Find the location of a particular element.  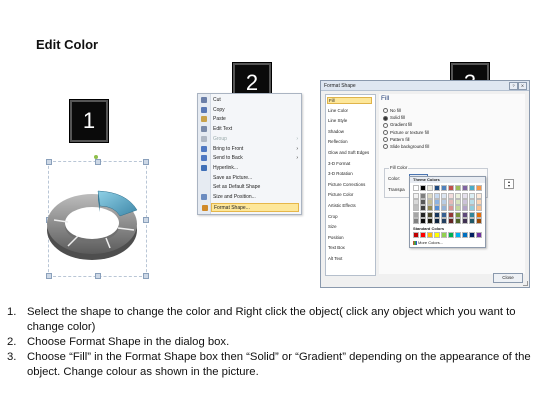

dialog-nav-item: Picture Corrections is located at coordinates (346, 184).